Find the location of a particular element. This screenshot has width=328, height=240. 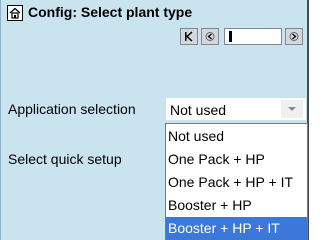

dropdown-option: One Pack + HP + IT is located at coordinates (236, 182).